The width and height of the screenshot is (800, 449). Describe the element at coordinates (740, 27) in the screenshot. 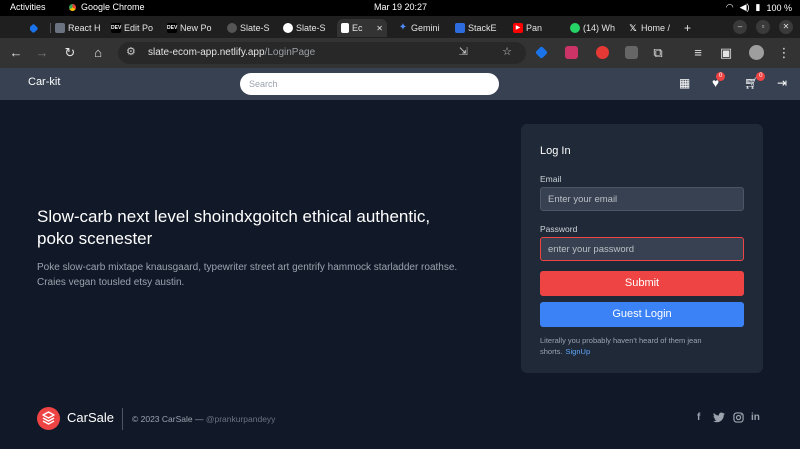

I see `minimize-button: –` at that location.